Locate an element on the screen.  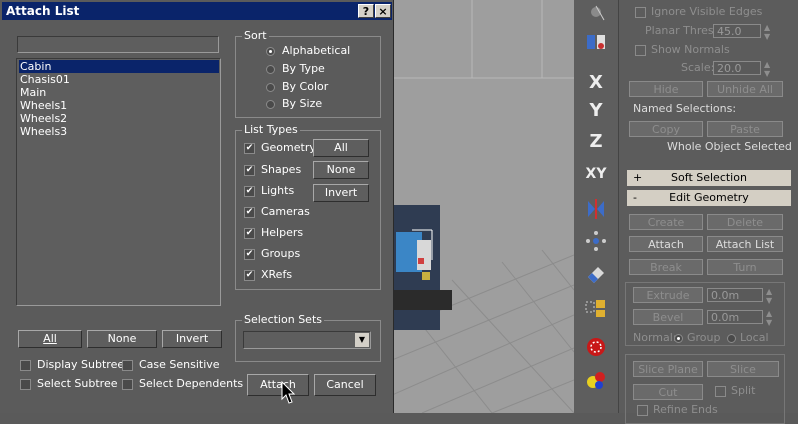
xrefs-label: XRefs is located at coordinates (277, 274).